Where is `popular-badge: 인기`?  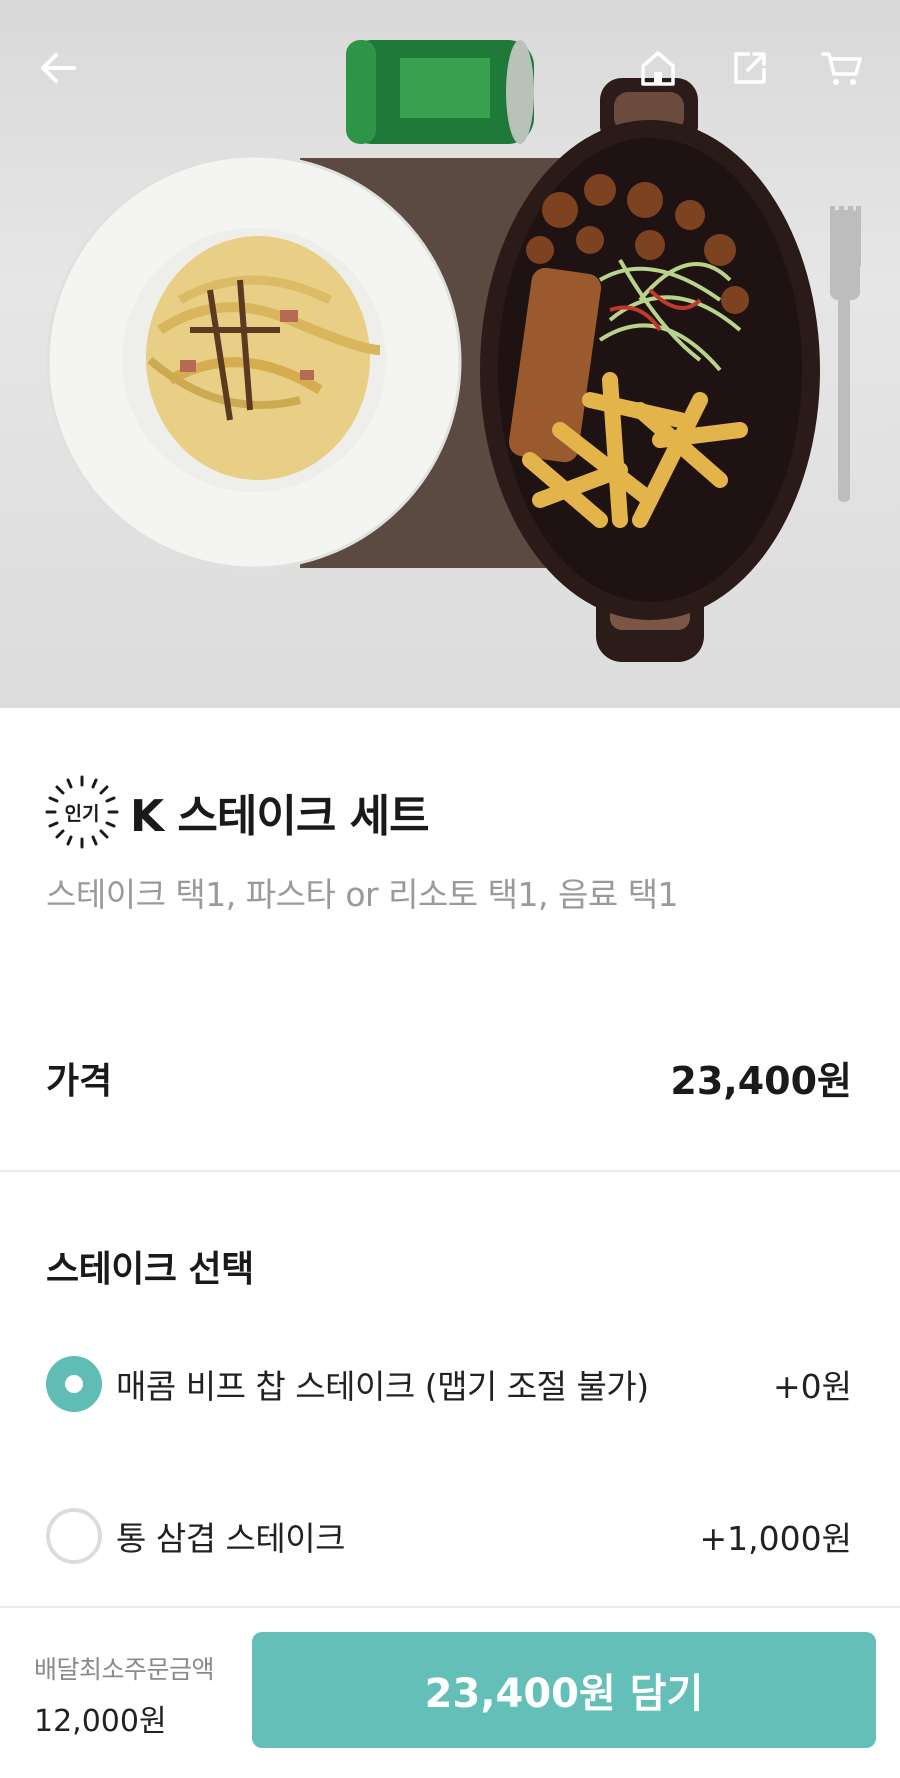 popular-badge: 인기 is located at coordinates (82, 812).